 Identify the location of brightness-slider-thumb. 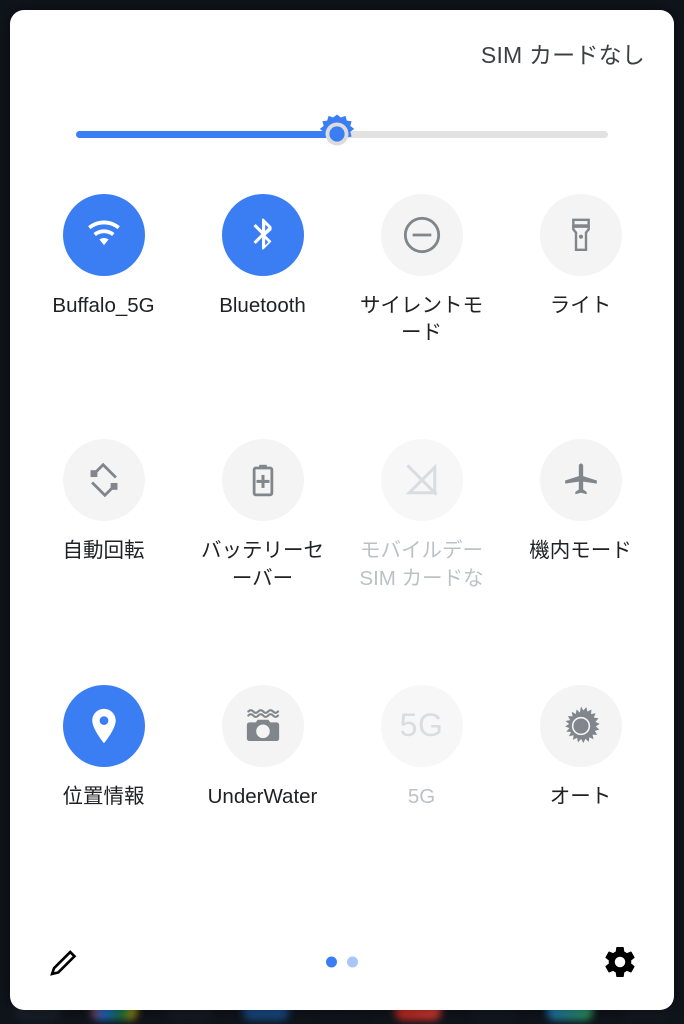
(337, 134).